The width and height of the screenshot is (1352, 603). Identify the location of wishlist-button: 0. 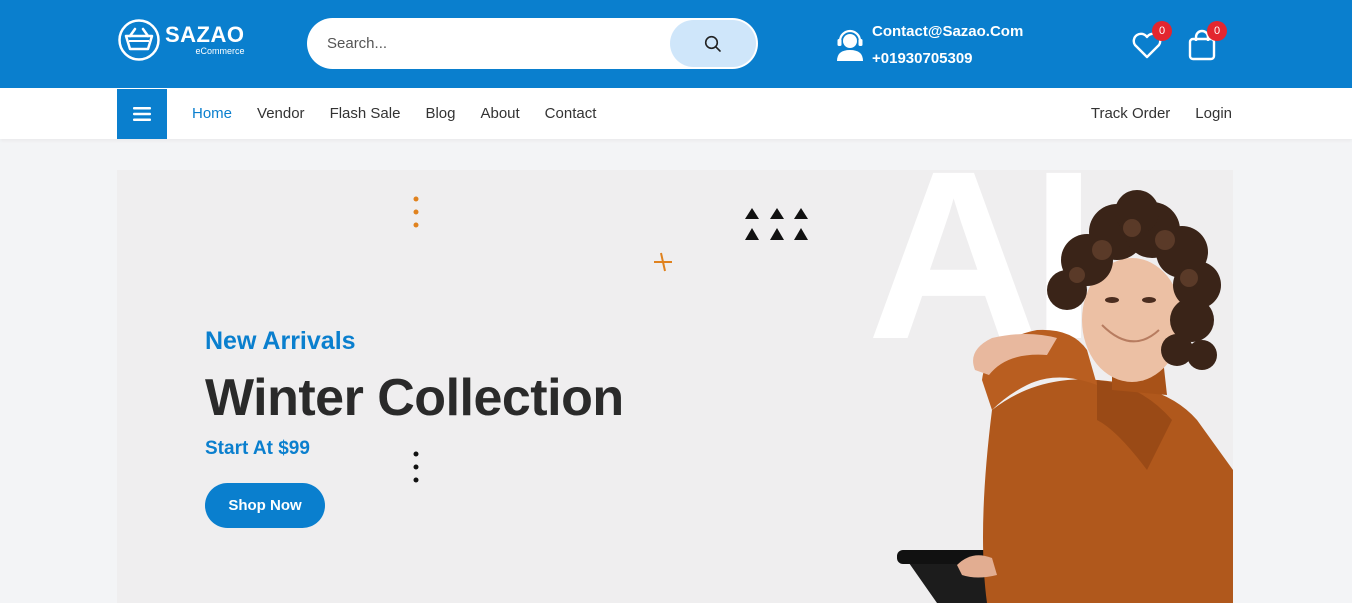
(1151, 42).